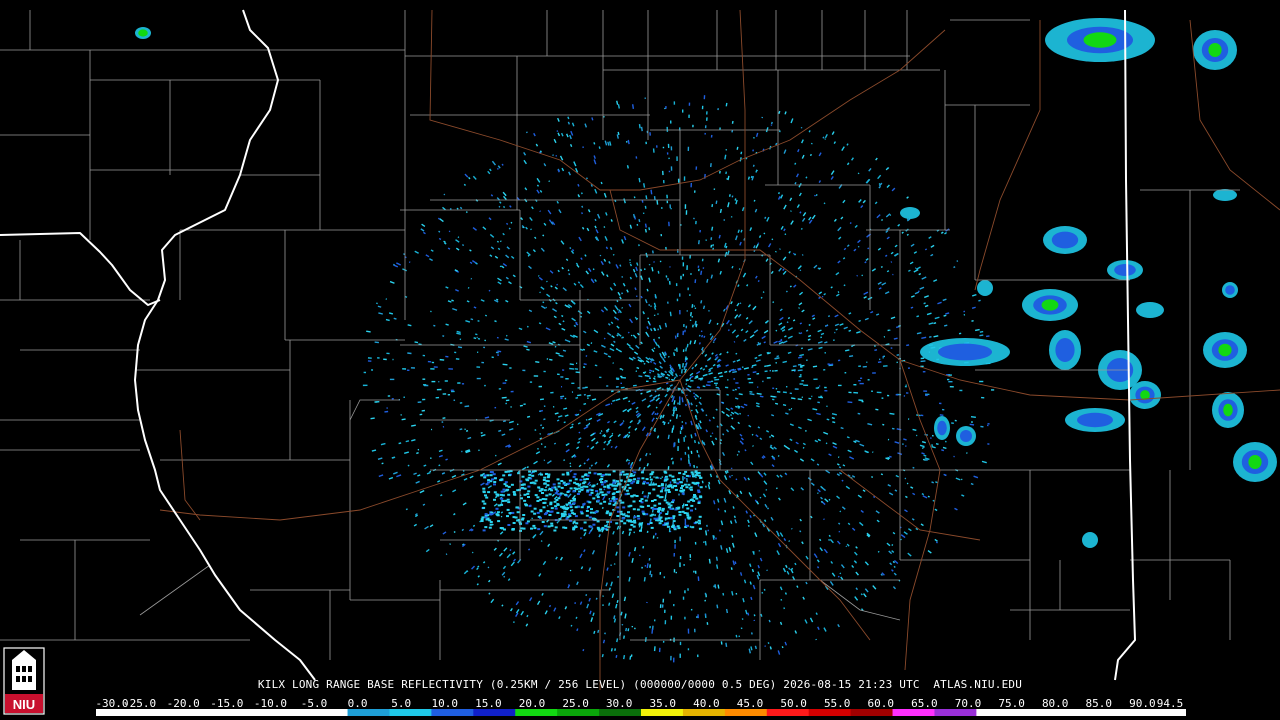 The width and height of the screenshot is (1280, 720). What do you see at coordinates (24, 704) in the screenshot?
I see `svg-text: NIU` at bounding box center [24, 704].